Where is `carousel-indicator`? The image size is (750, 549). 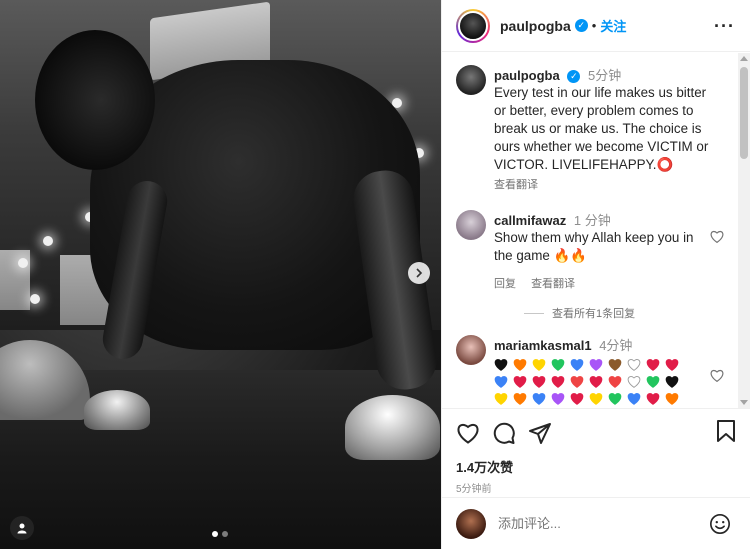 carousel-indicator is located at coordinates (220, 534).